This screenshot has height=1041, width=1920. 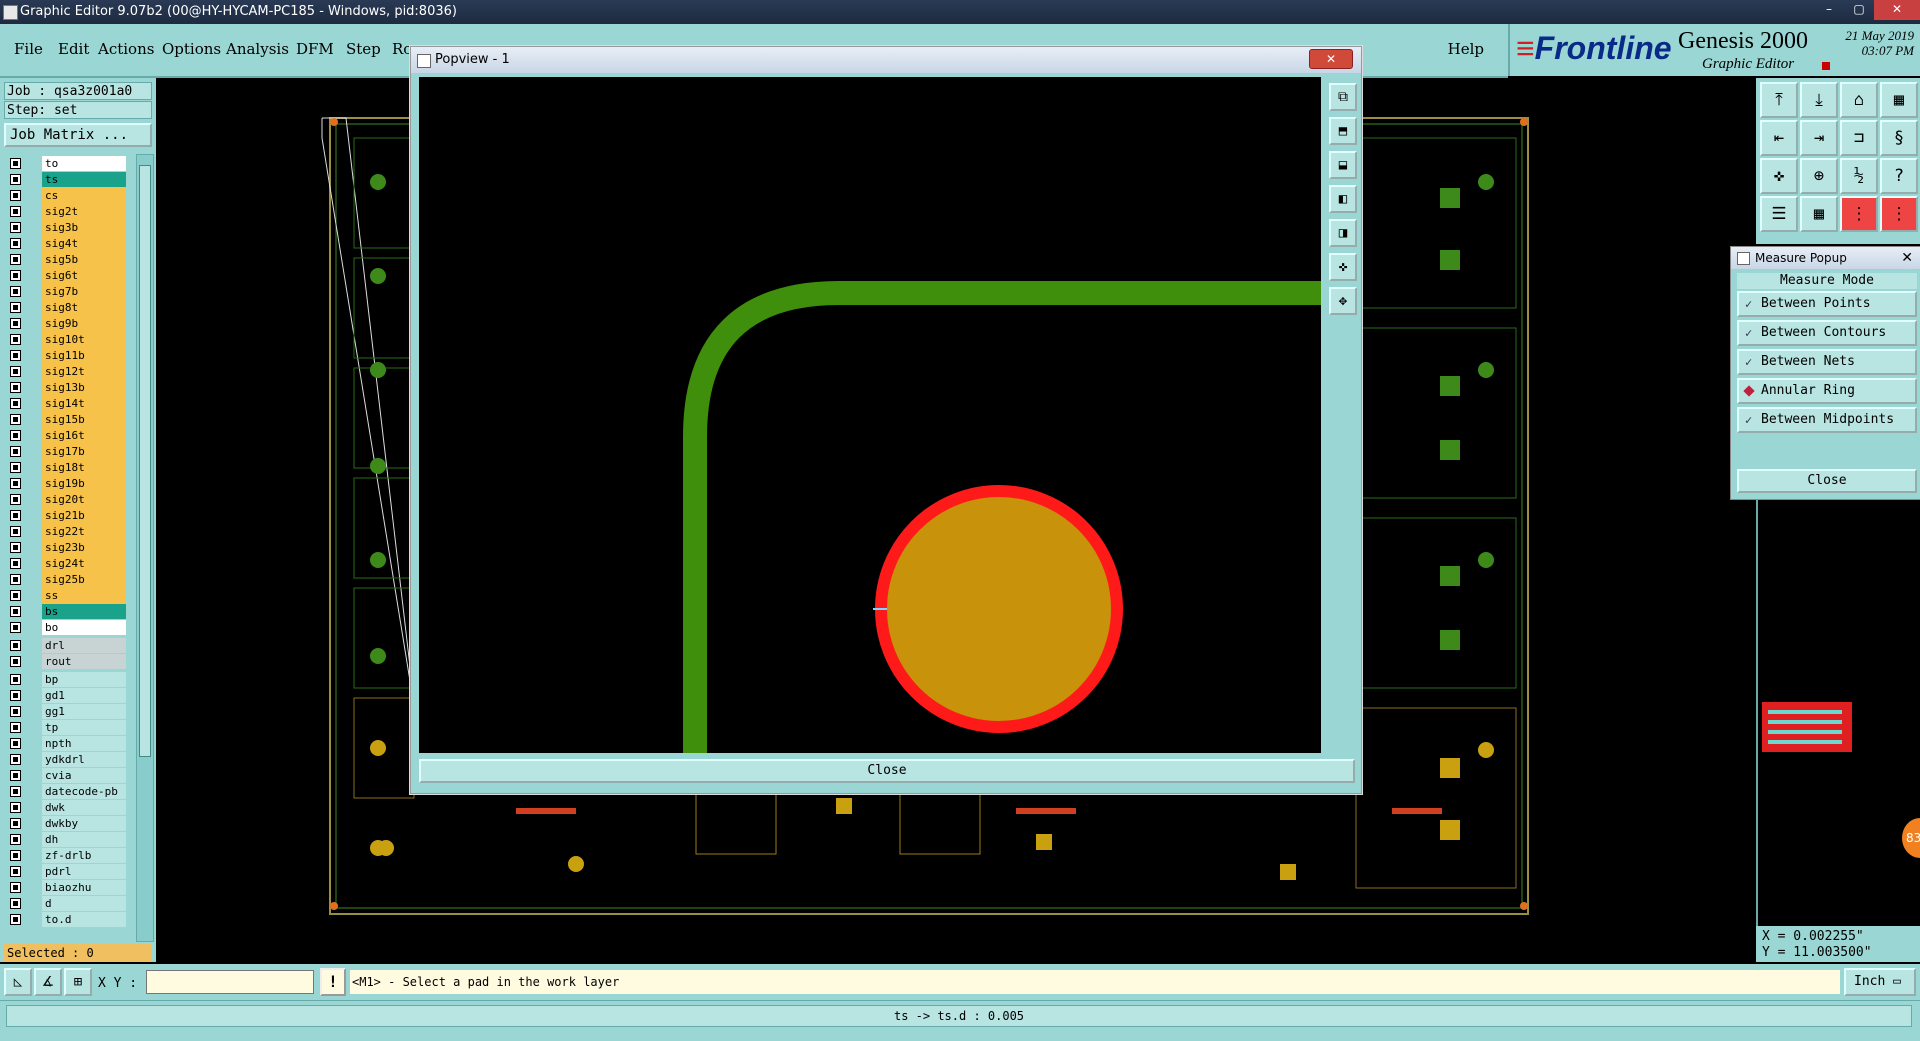 I want to click on layer-row-sig2t: sig2t, so click(x=65, y=211).